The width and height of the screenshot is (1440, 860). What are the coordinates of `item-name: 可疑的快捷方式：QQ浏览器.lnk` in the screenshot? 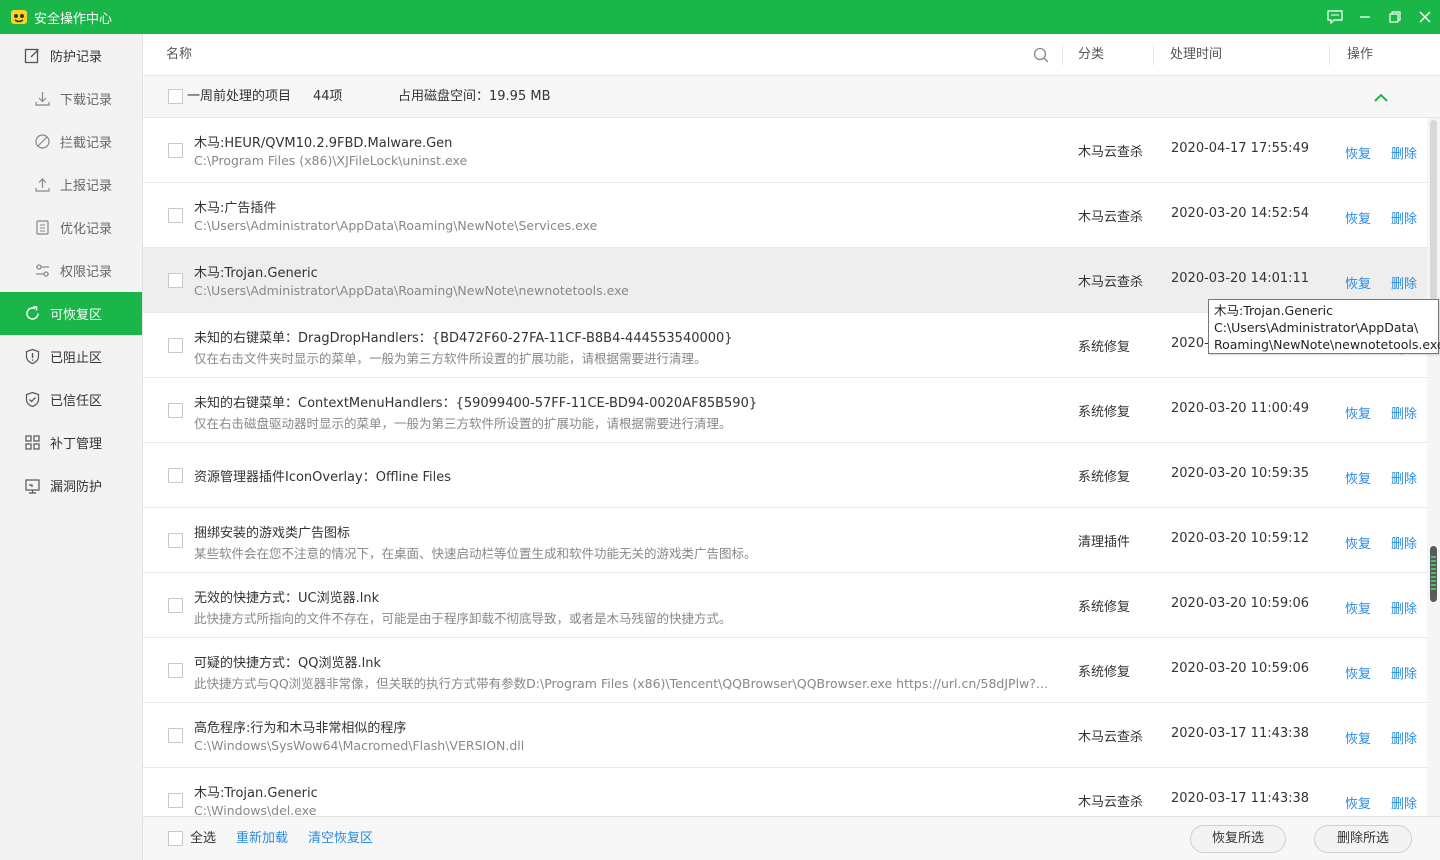 It's located at (287, 663).